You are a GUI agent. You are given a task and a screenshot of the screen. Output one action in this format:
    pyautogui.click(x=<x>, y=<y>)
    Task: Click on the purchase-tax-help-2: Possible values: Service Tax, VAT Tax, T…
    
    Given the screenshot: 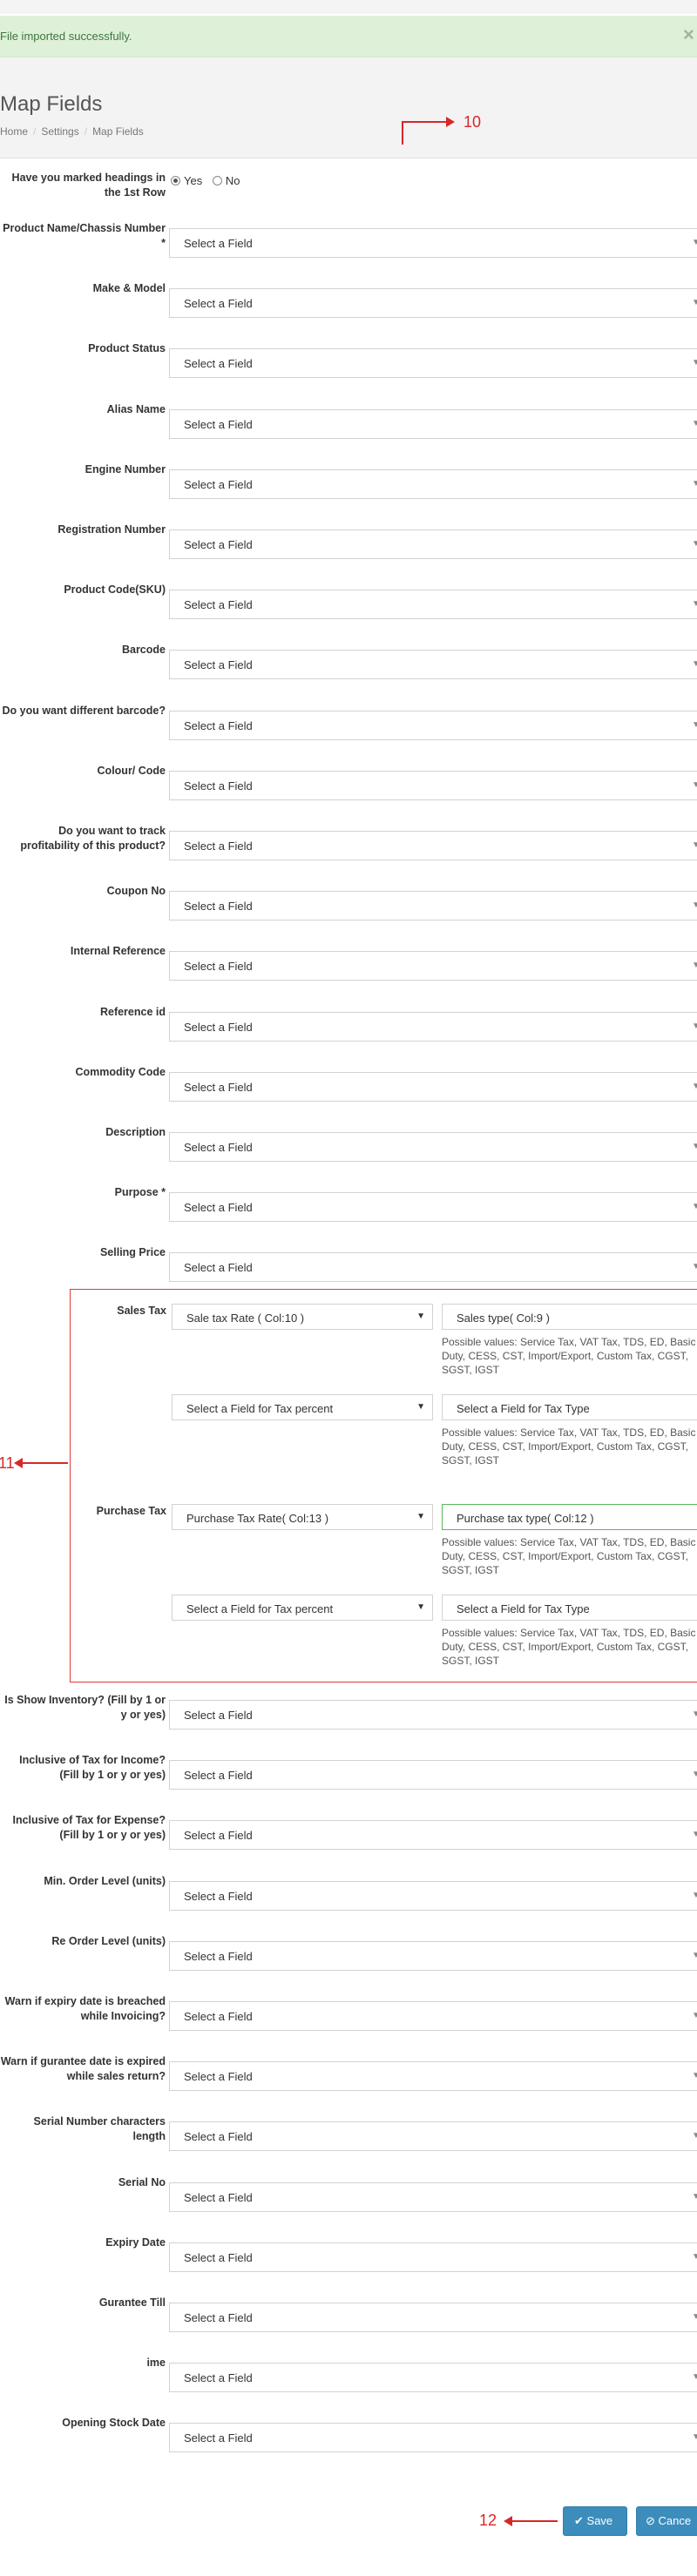 What is the action you would take?
    pyautogui.click(x=569, y=1647)
    